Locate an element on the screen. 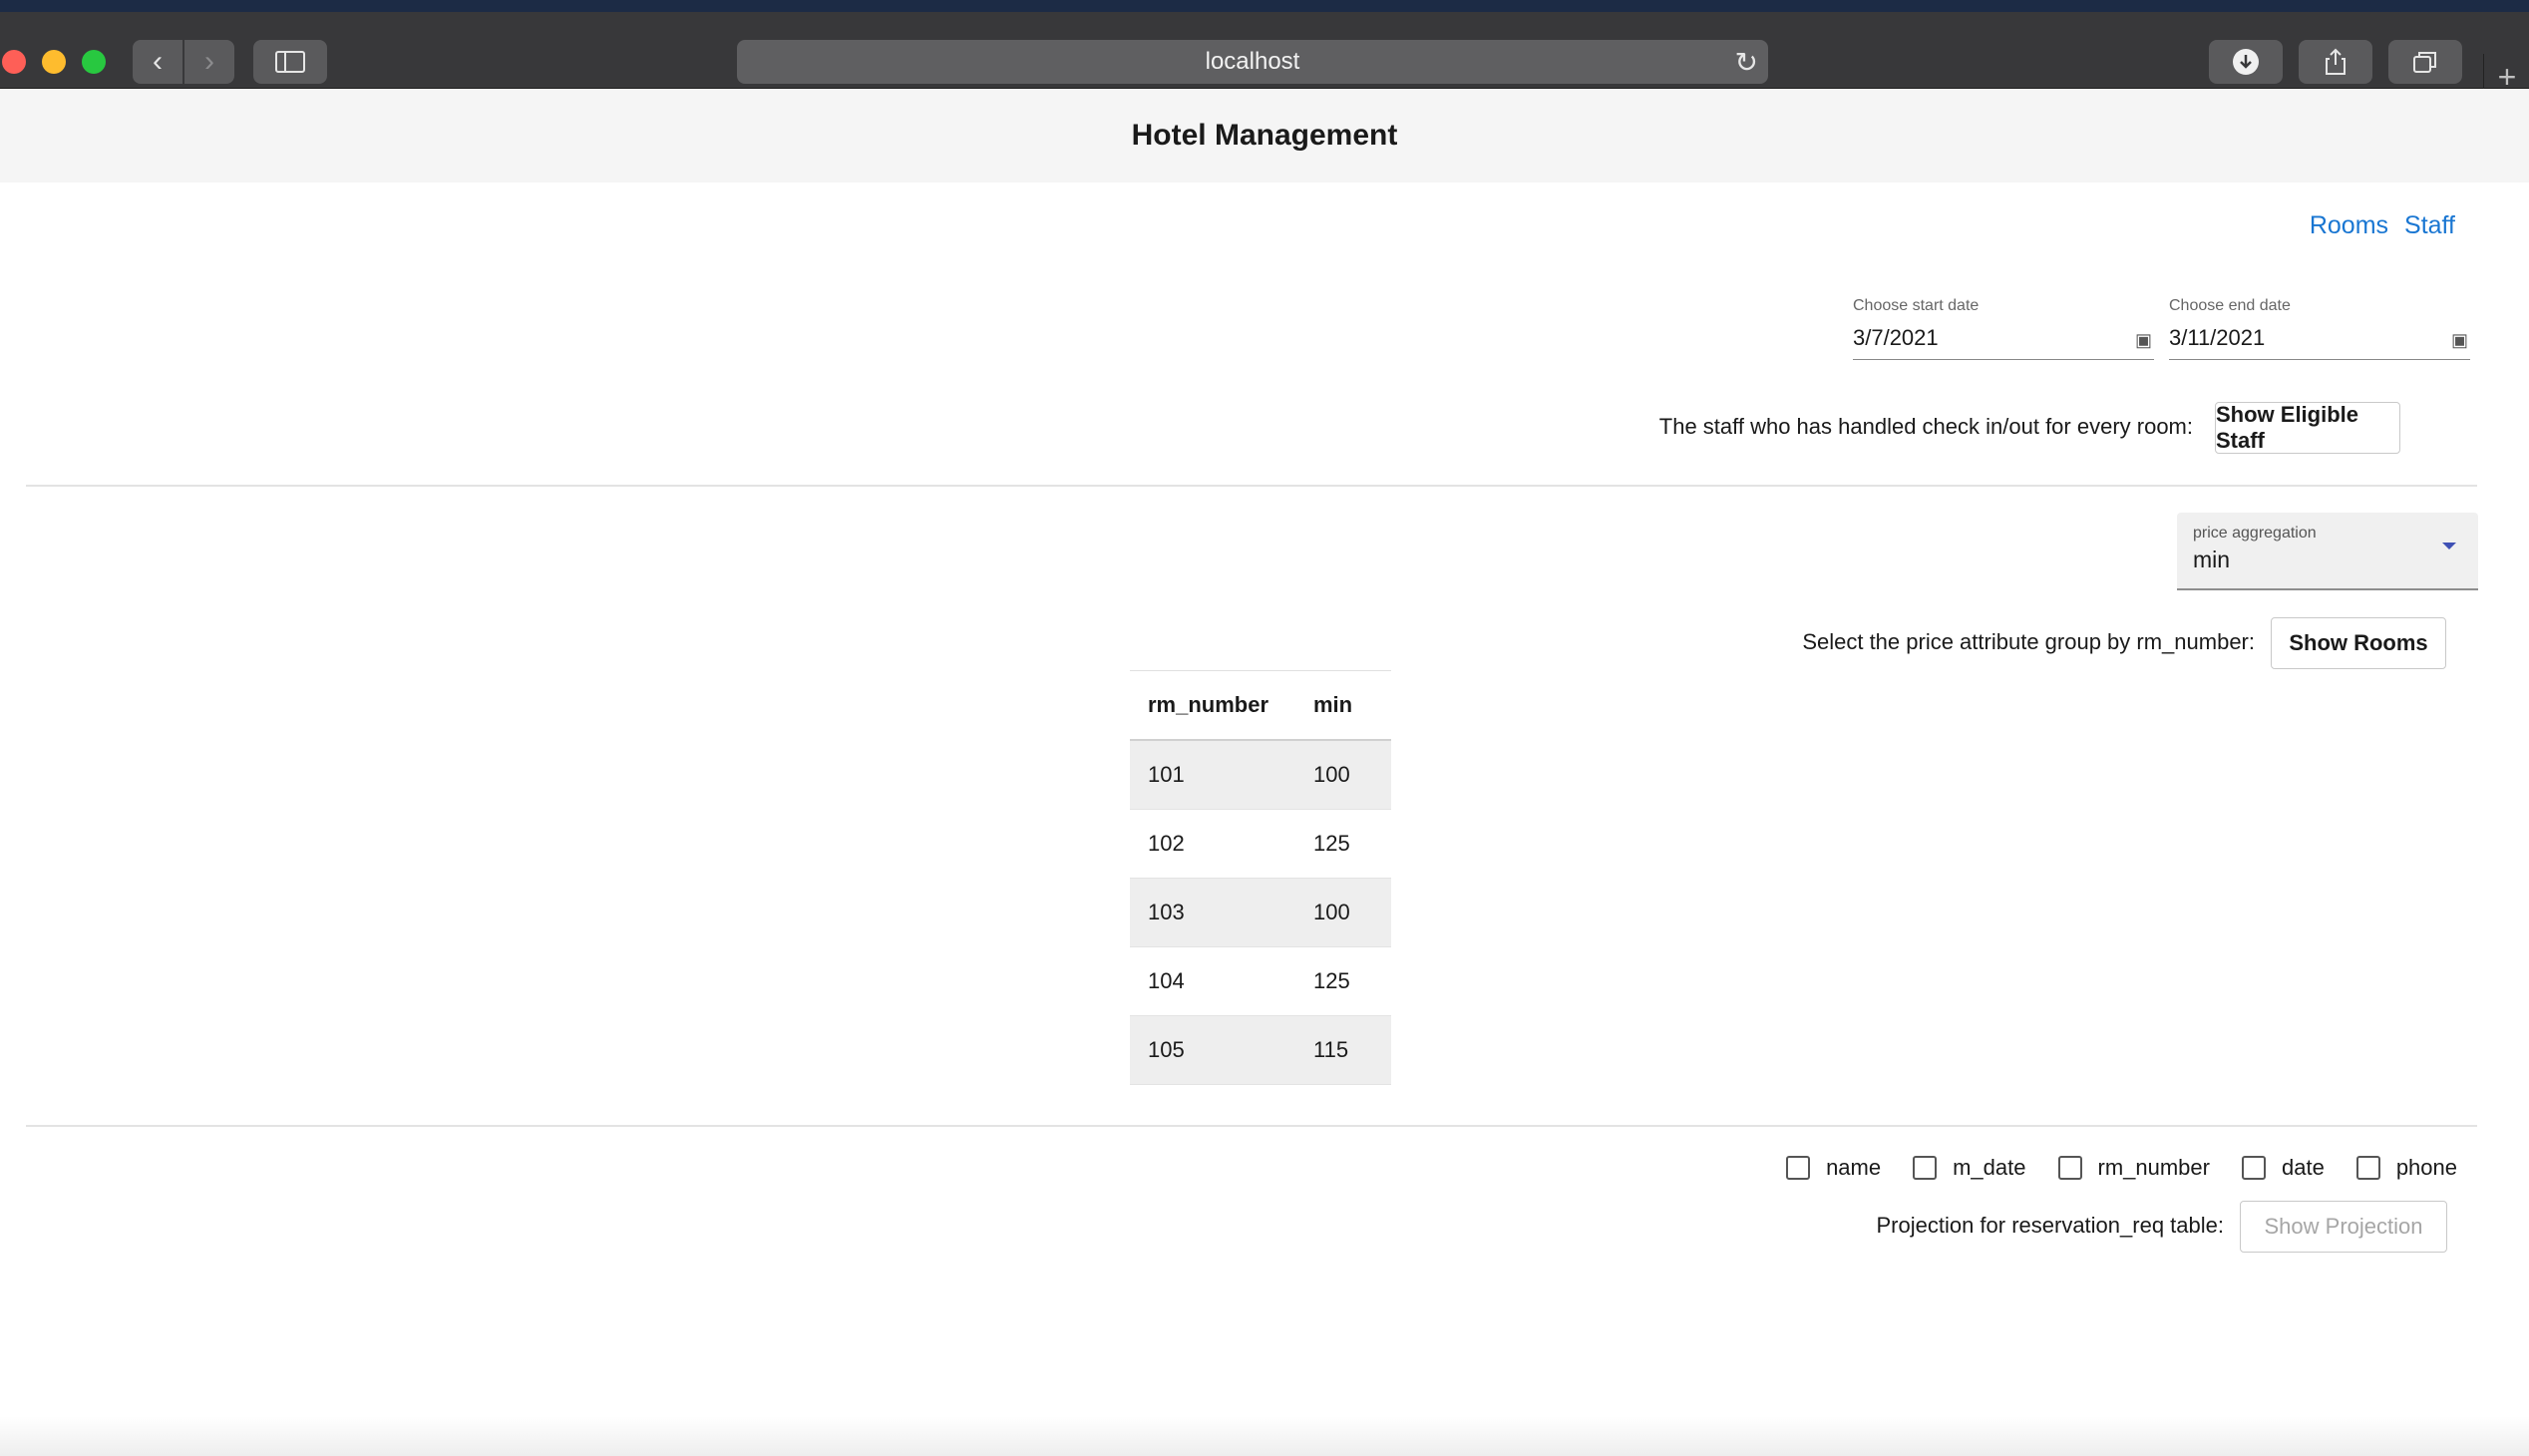  start-date-label: Choose start date is located at coordinates (1916, 305).